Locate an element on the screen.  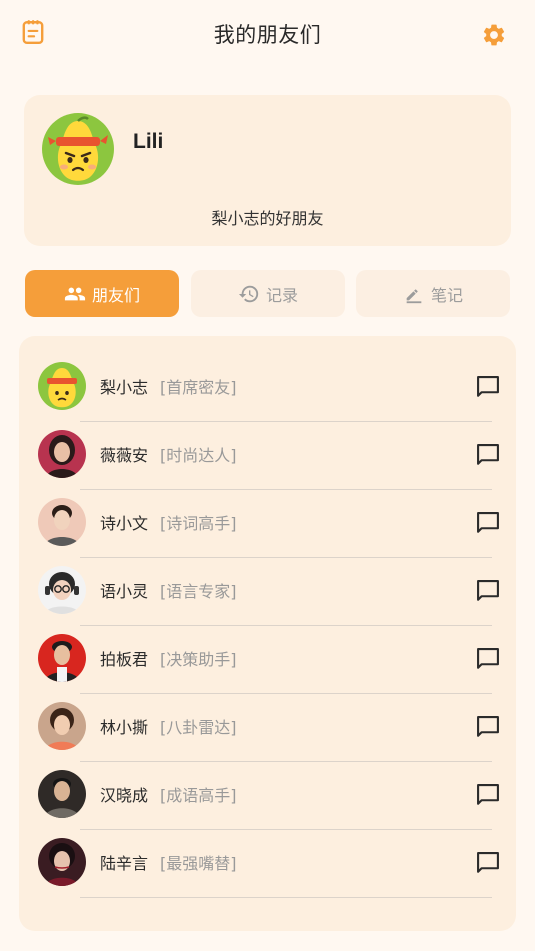
friend-name: 陆辛言 is located at coordinates (124, 863).